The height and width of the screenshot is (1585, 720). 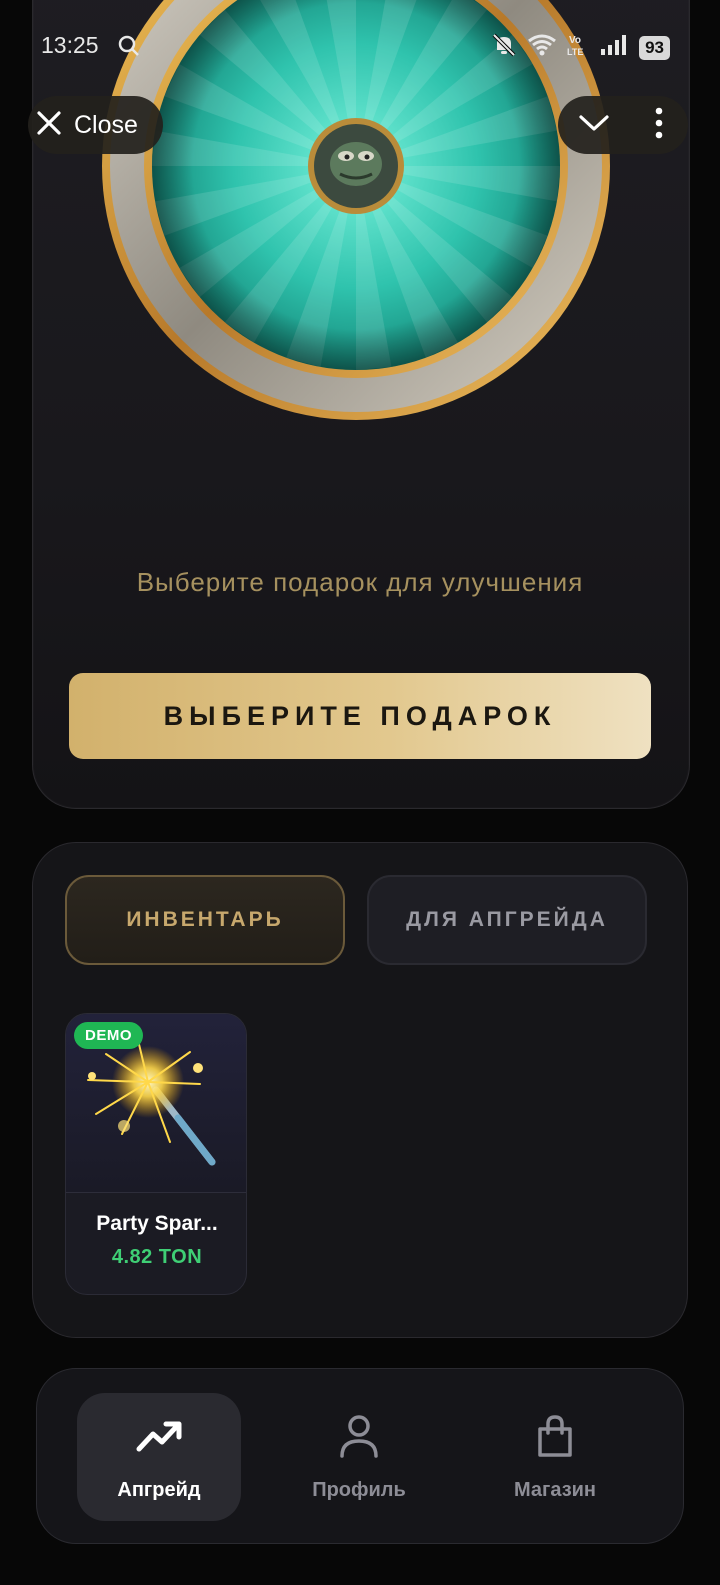 What do you see at coordinates (359, 1436) in the screenshot?
I see `user-icon` at bounding box center [359, 1436].